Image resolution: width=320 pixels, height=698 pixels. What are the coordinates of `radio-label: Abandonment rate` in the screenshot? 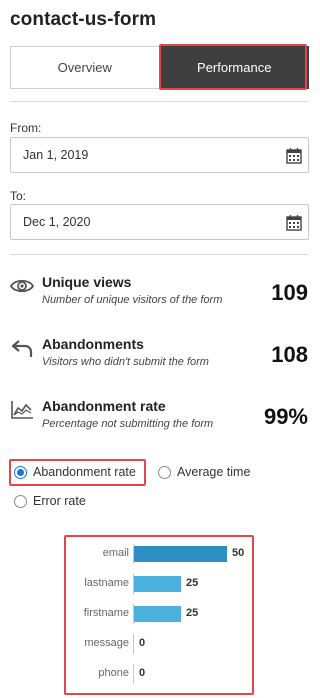 It's located at (84, 472).